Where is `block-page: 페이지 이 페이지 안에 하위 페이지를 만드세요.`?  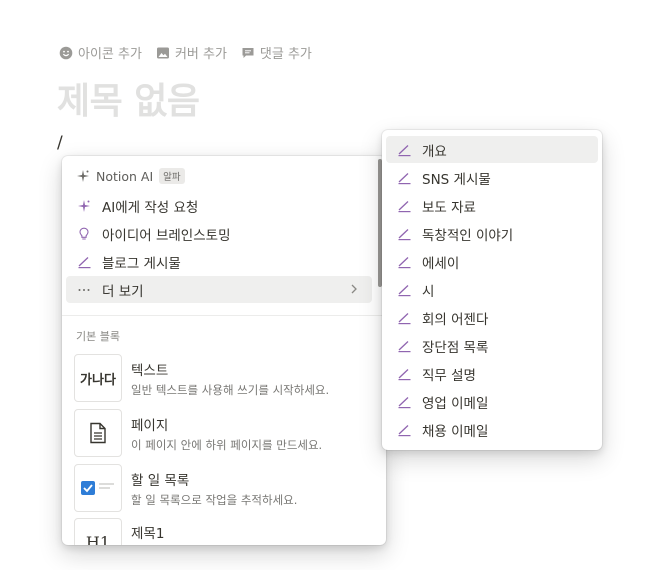
block-page: 페이지 이 페이지 안에 하위 페이지를 만드세요. is located at coordinates (224, 433).